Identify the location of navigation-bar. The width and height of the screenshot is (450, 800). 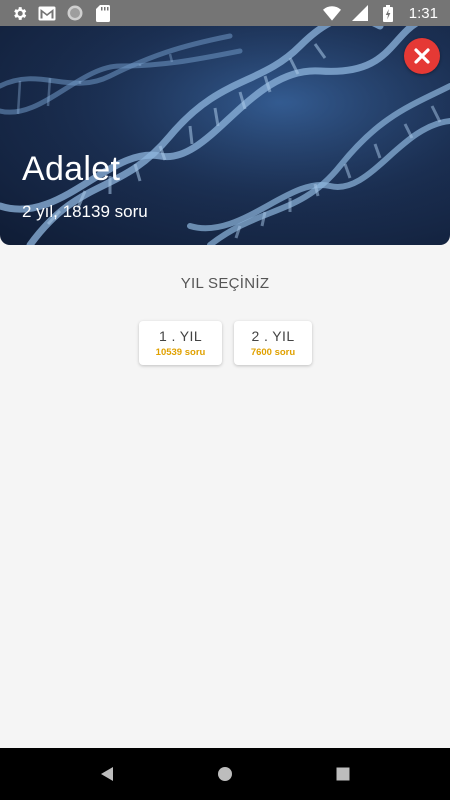
(225, 774).